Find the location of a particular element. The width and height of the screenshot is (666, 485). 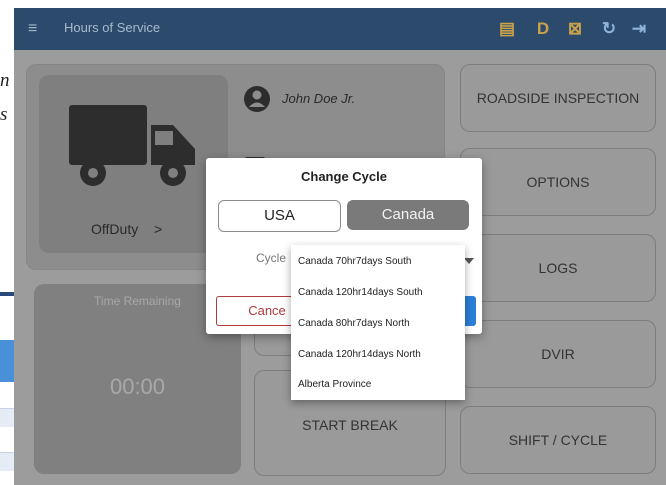

sync-icon: ⊠ is located at coordinates (575, 29).